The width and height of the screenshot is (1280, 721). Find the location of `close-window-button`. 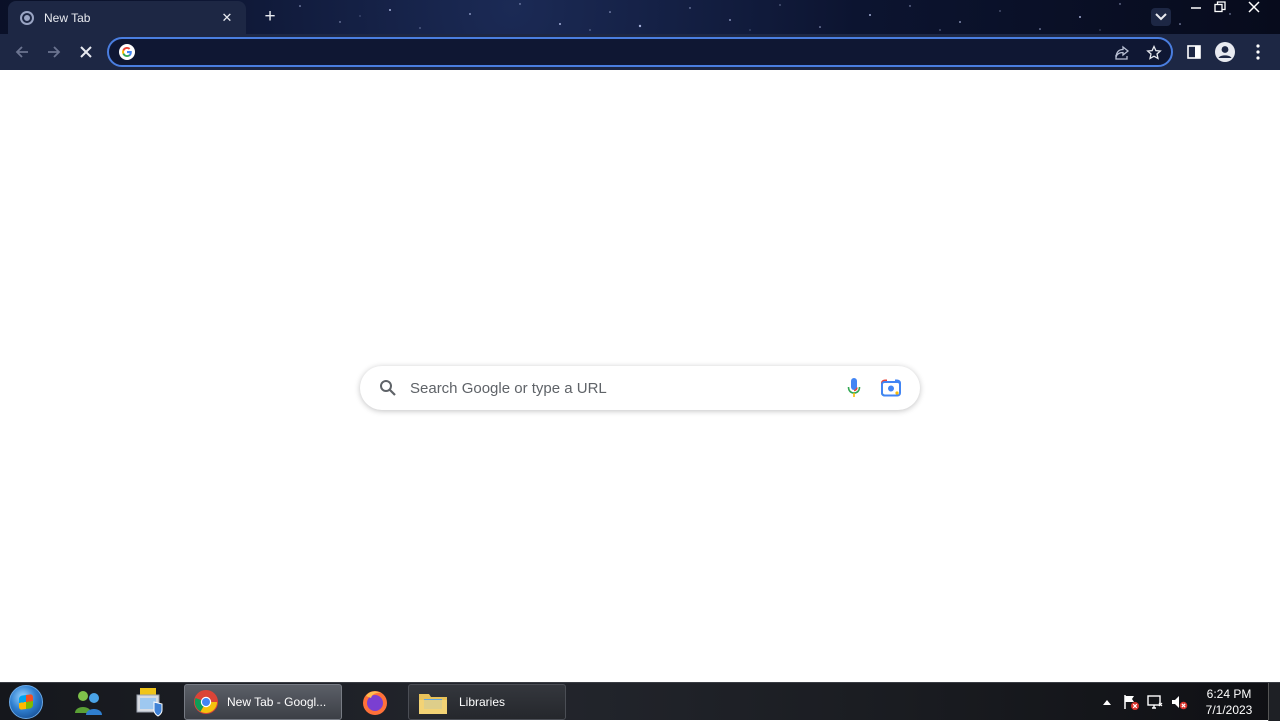

close-window-button is located at coordinates (1254, 10).